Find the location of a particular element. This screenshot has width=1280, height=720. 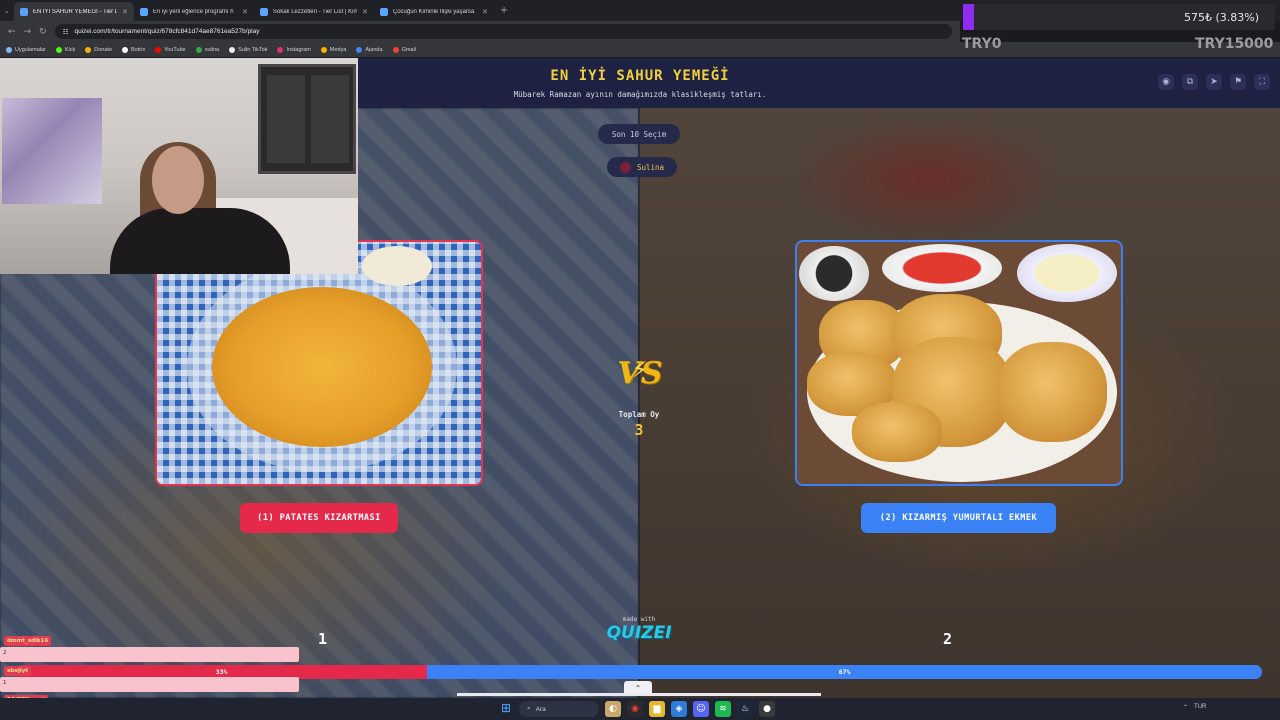

new-tab-button: + is located at coordinates (504, 10).